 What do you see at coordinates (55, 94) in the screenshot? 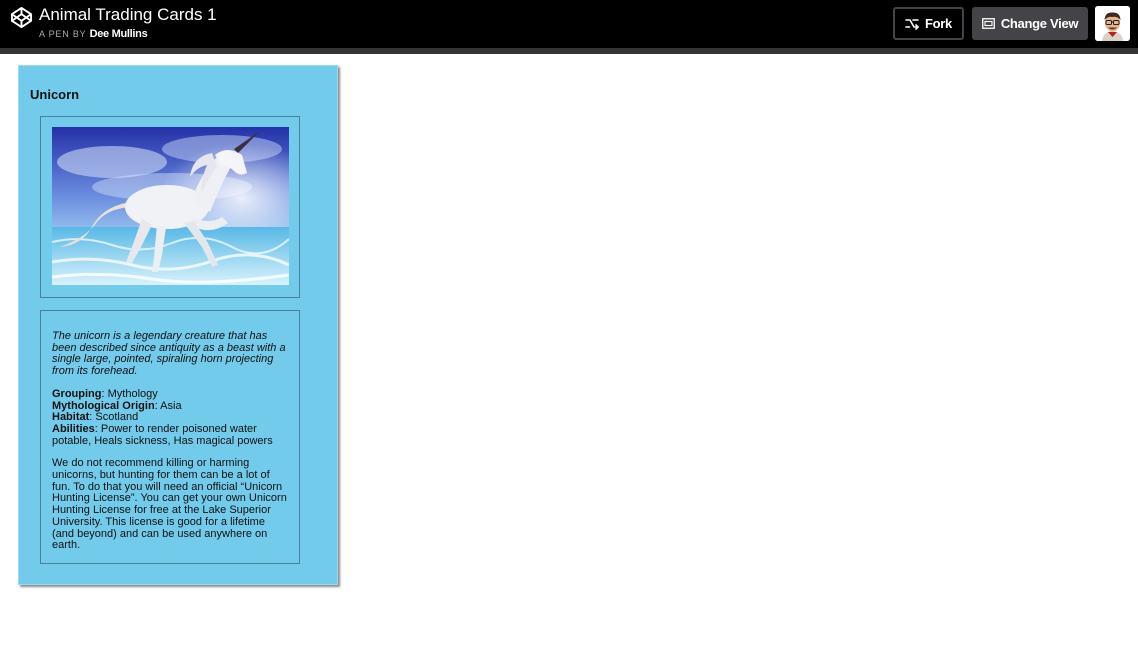
I see `card-title: Unicorn` at bounding box center [55, 94].